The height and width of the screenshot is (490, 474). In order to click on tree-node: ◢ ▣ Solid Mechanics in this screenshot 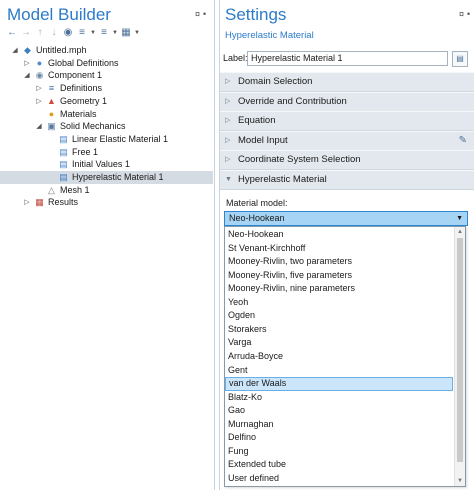, I will do `click(106, 126)`.